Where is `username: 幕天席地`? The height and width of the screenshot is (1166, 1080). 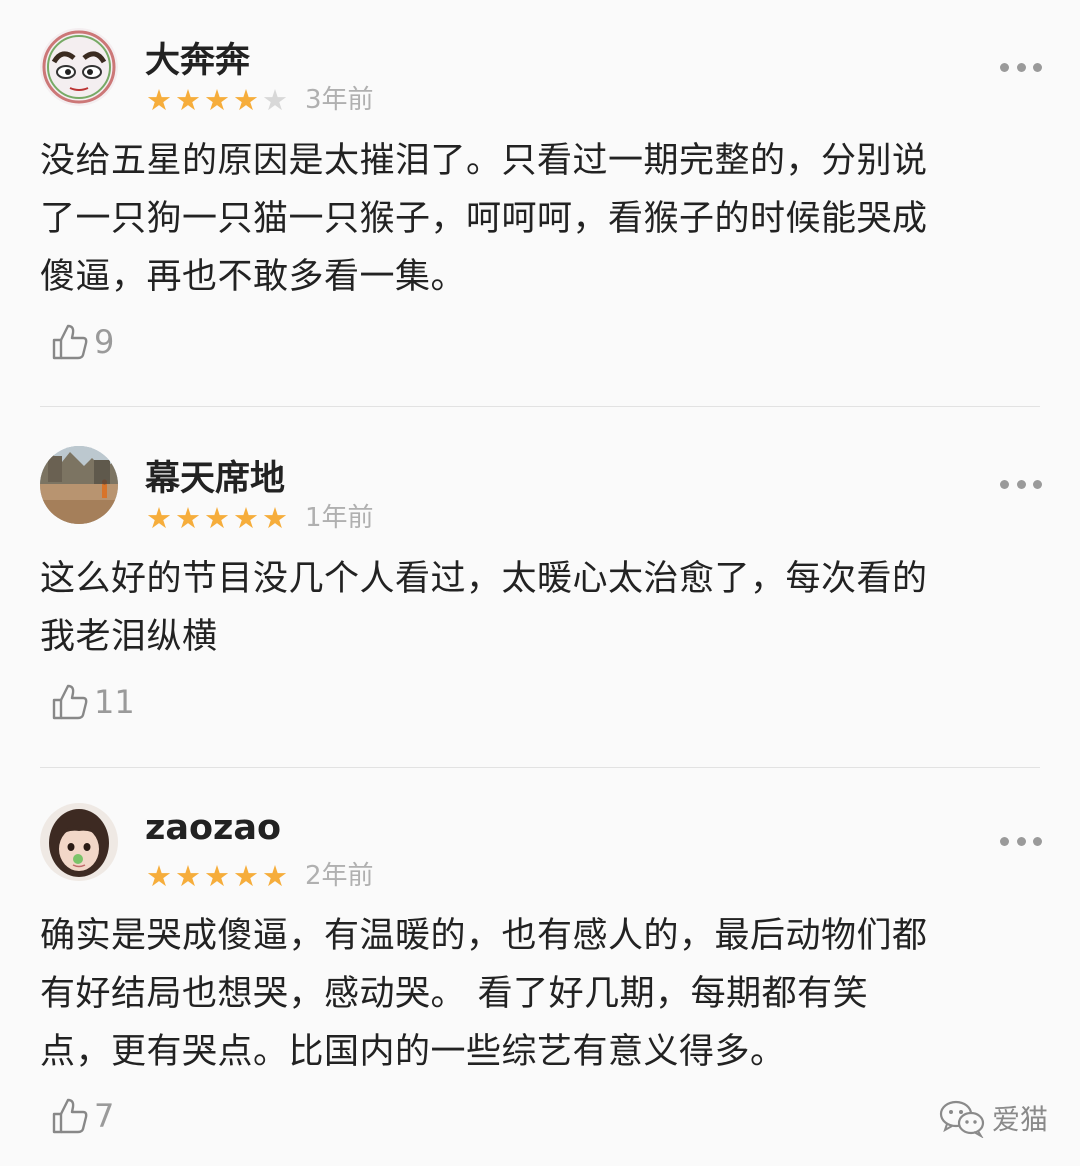
username: 幕天席地 is located at coordinates (215, 475).